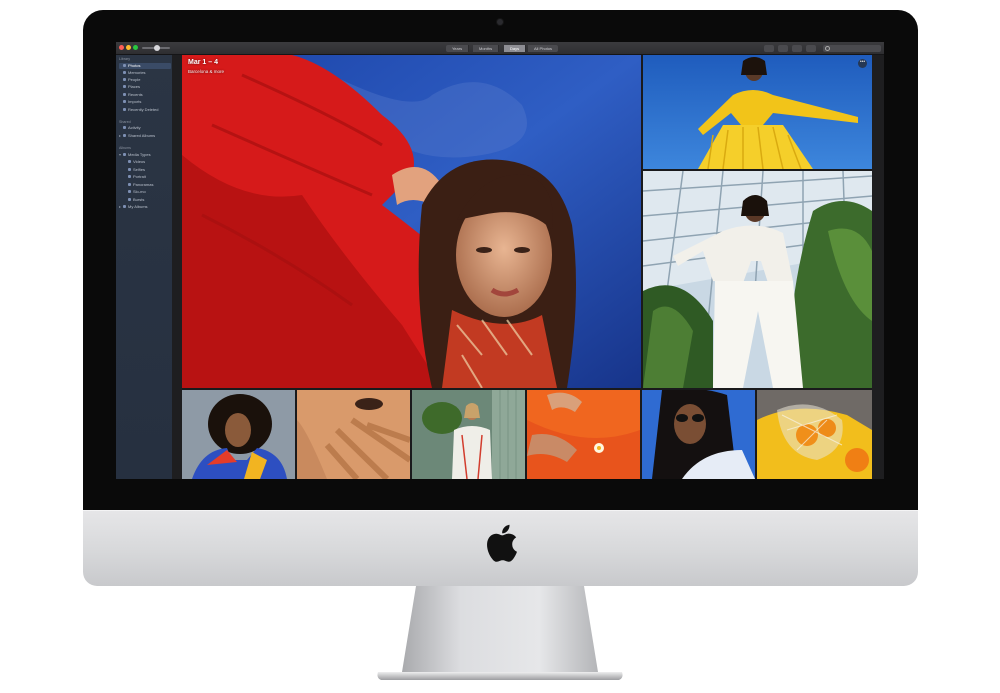 The image size is (1000, 693). Describe the element at coordinates (783, 48) in the screenshot. I see `share-button` at that location.